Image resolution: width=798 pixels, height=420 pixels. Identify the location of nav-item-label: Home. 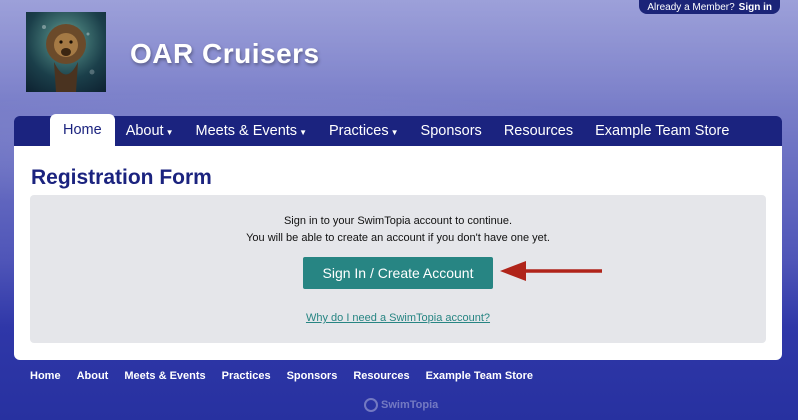
(82, 130).